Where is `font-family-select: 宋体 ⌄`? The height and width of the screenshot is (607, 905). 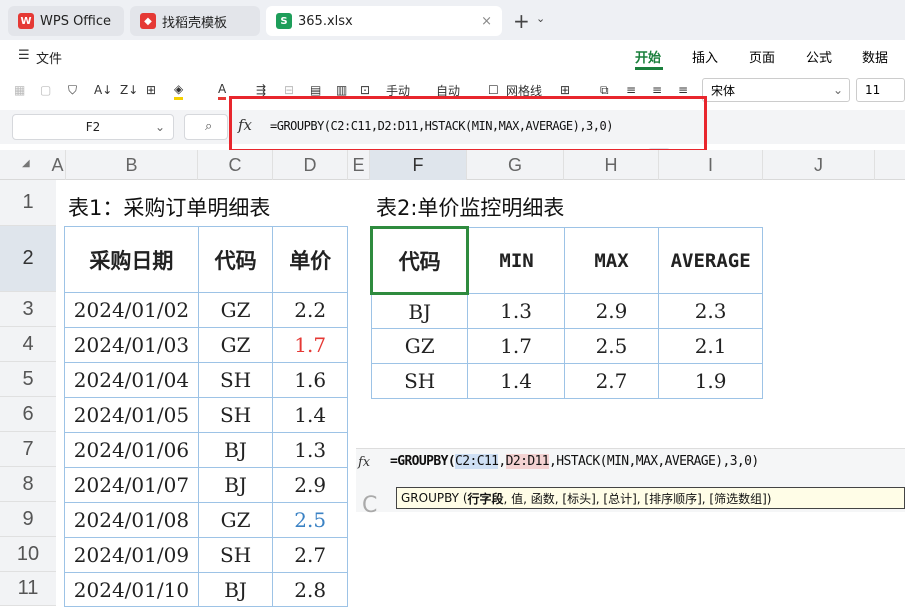 font-family-select: 宋体 ⌄ is located at coordinates (776, 90).